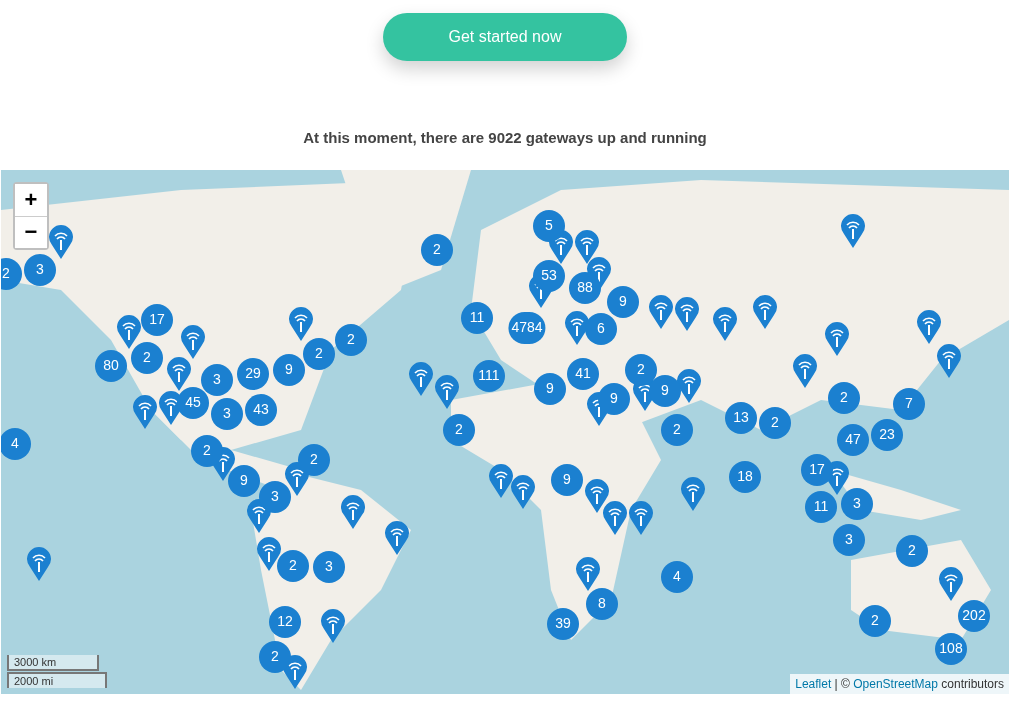 The width and height of the screenshot is (1010, 705). What do you see at coordinates (57, 679) in the screenshot?
I see `scale-label: 2000 mi` at bounding box center [57, 679].